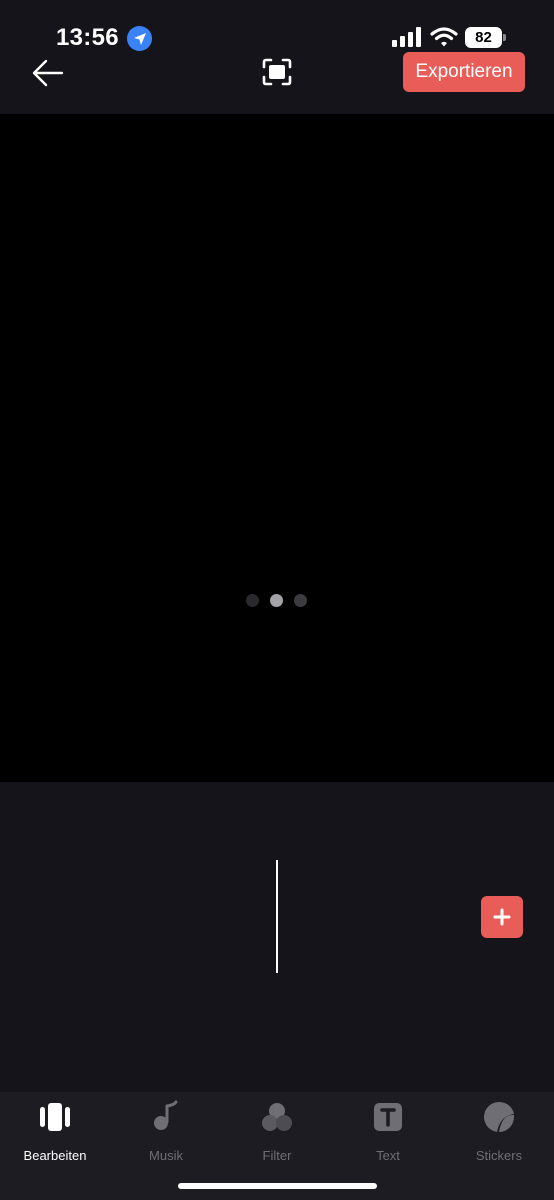  I want to click on tab-label: Filter, so click(277, 1155).